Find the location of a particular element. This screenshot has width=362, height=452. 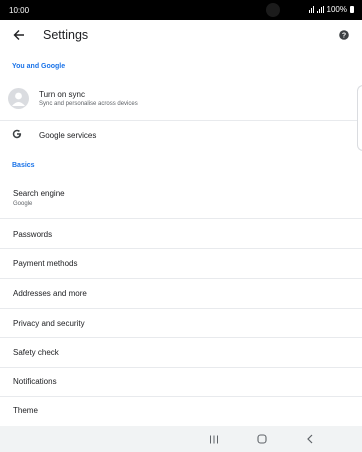

google-g-icon is located at coordinates (17, 134).